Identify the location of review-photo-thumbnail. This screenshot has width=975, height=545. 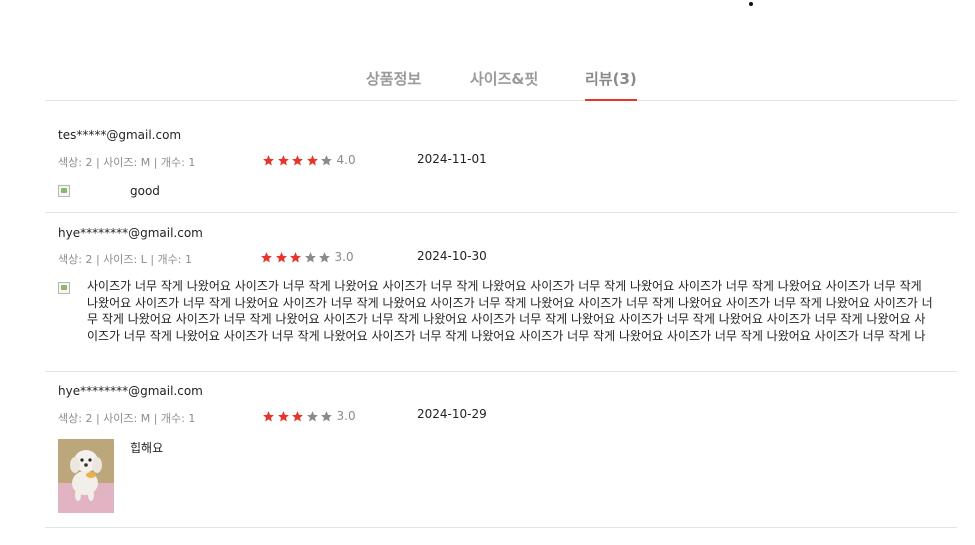
(86, 476).